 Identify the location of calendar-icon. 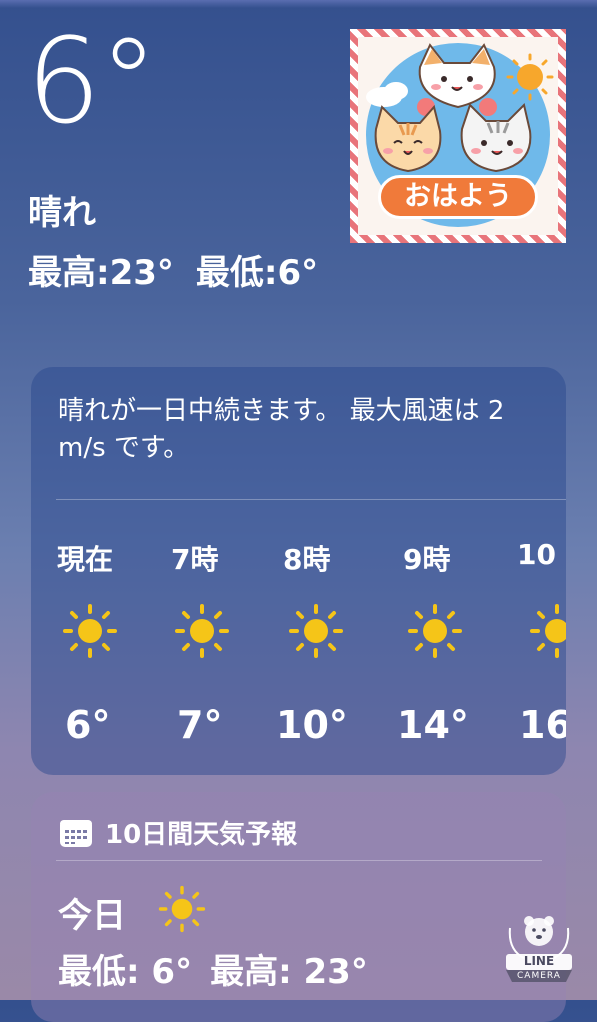
(76, 833).